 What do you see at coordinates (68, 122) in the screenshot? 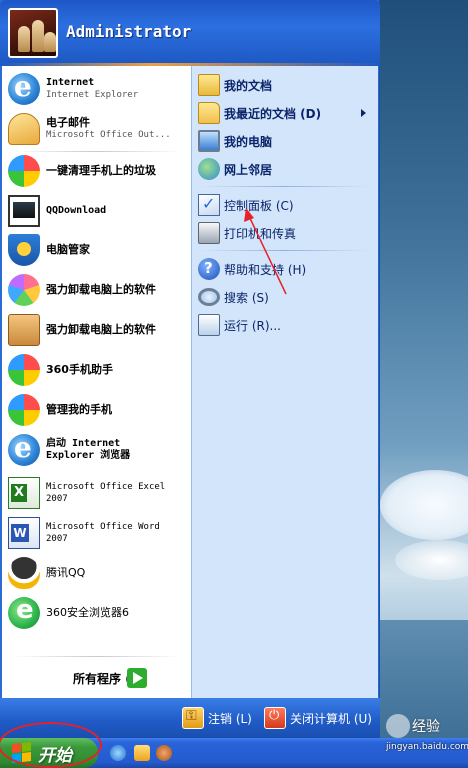
I see `program-label: 电子邮件` at bounding box center [68, 122].